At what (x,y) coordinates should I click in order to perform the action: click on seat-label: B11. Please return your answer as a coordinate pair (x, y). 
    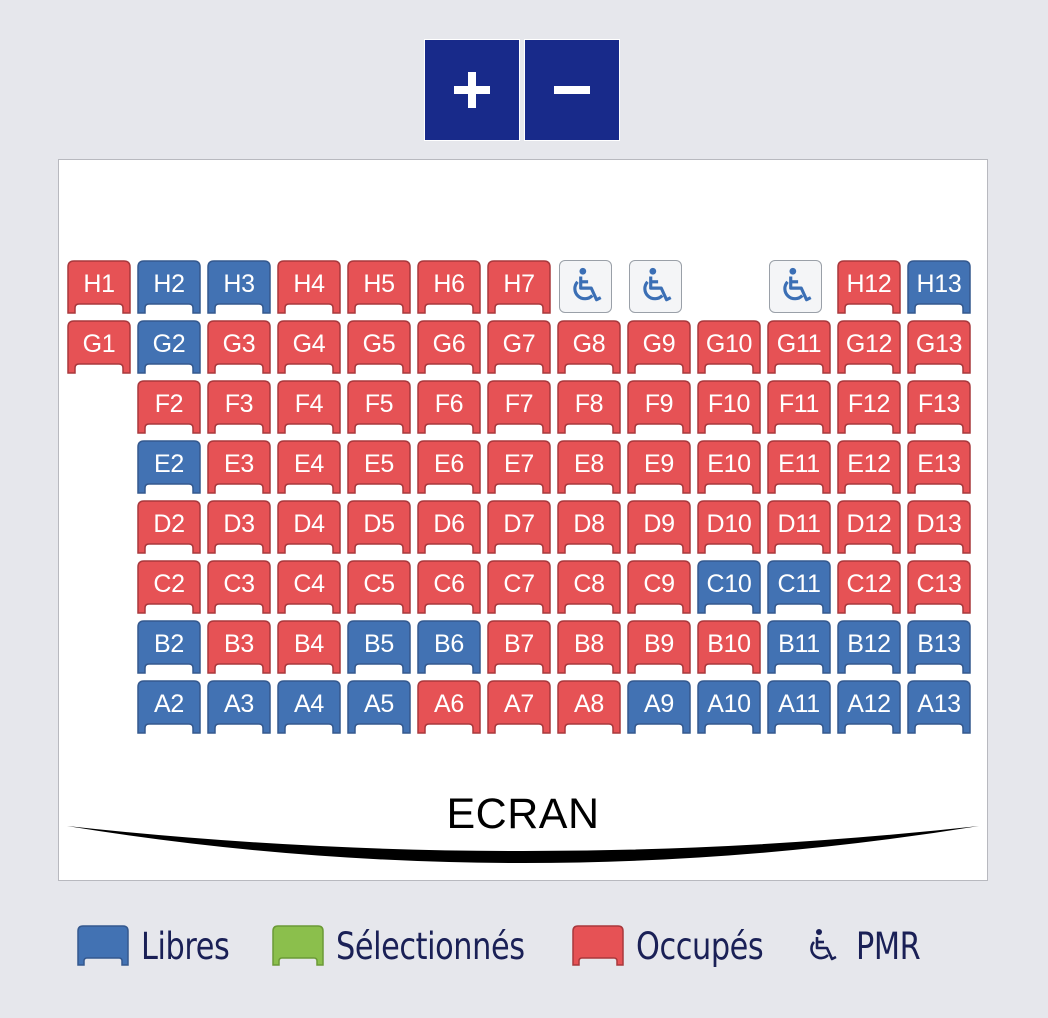
    Looking at the image, I should click on (799, 644).